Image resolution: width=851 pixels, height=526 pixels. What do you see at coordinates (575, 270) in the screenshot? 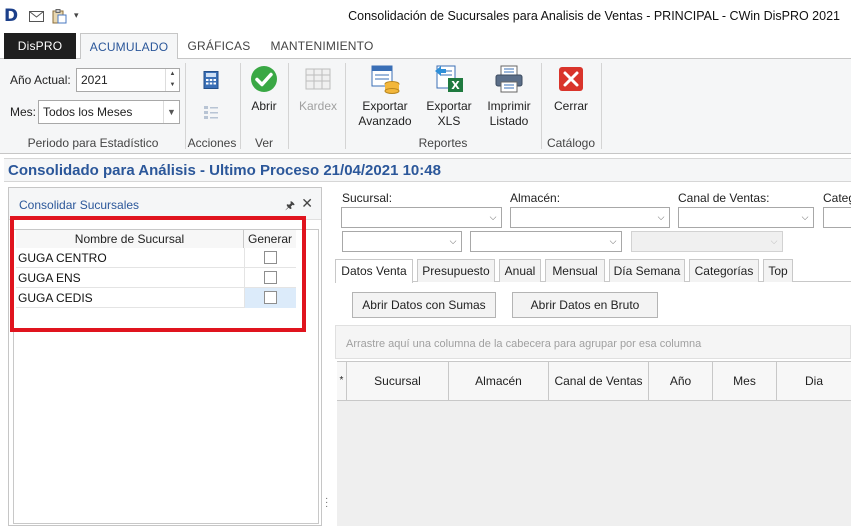
I see `tab-mensual: Mensual` at bounding box center [575, 270].